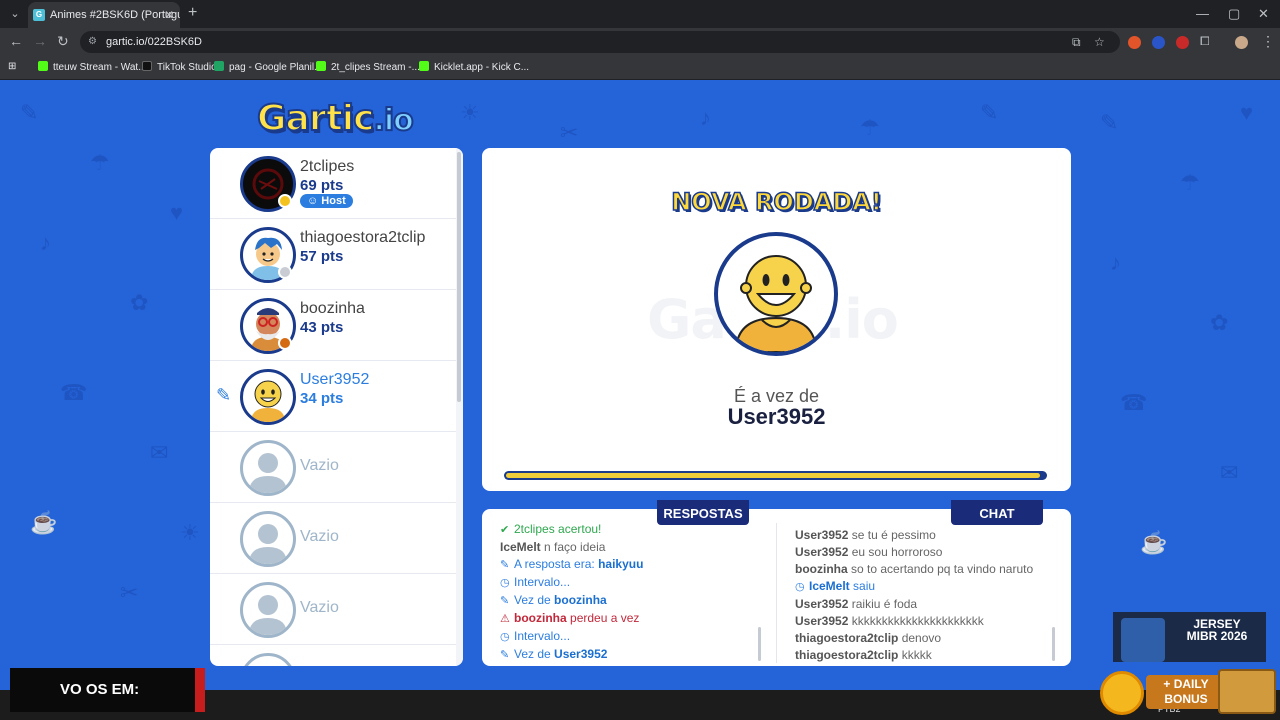 The width and height of the screenshot is (1280, 720). What do you see at coordinates (1217, 630) in the screenshot?
I see `ad-text: JERSEY MIBR 2026` at bounding box center [1217, 630].